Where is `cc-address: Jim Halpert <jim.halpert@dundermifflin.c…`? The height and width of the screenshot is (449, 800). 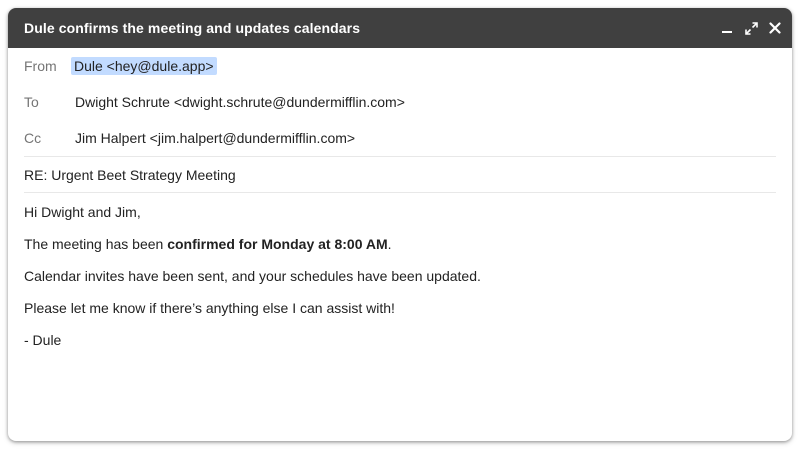 cc-address: Jim Halpert <jim.halpert@dundermifflin.c… is located at coordinates (215, 138).